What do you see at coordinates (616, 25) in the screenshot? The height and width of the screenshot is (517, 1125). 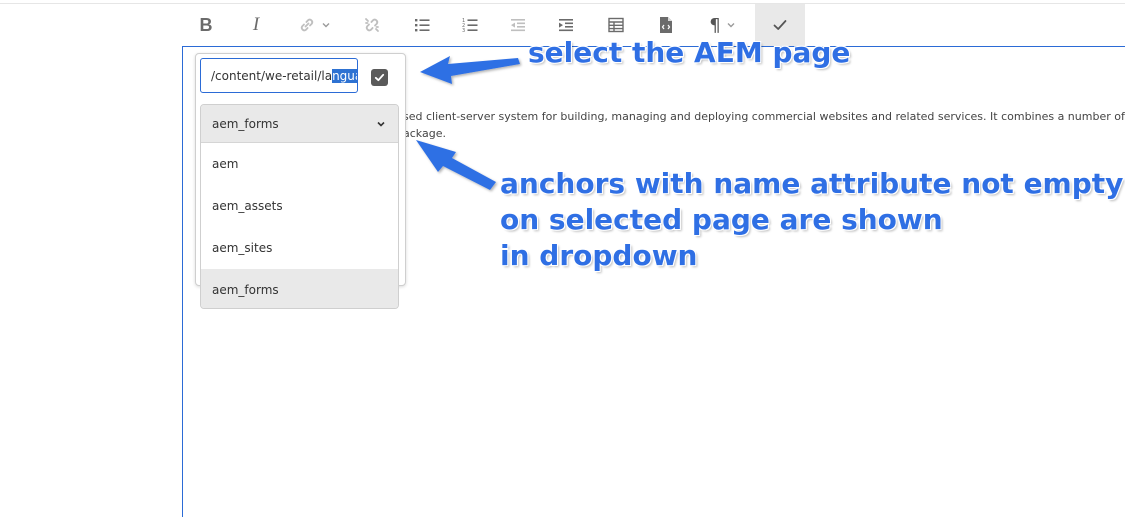 I see `table-icon` at bounding box center [616, 25].